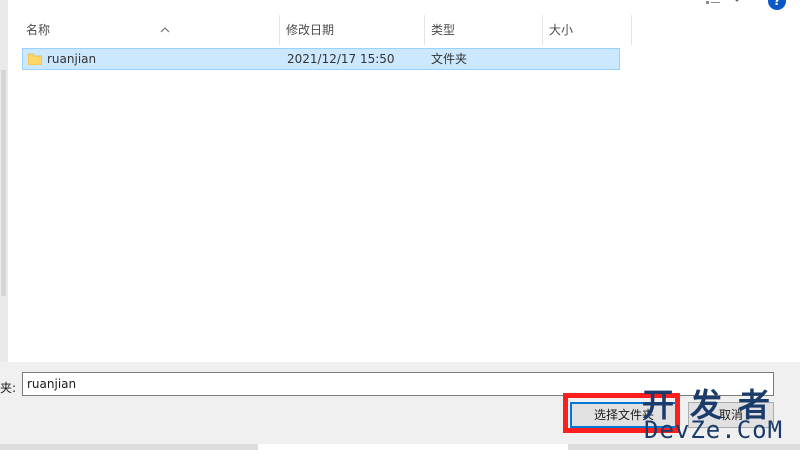 The image size is (800, 450). I want to click on window-bottom-edge, so click(400, 447).